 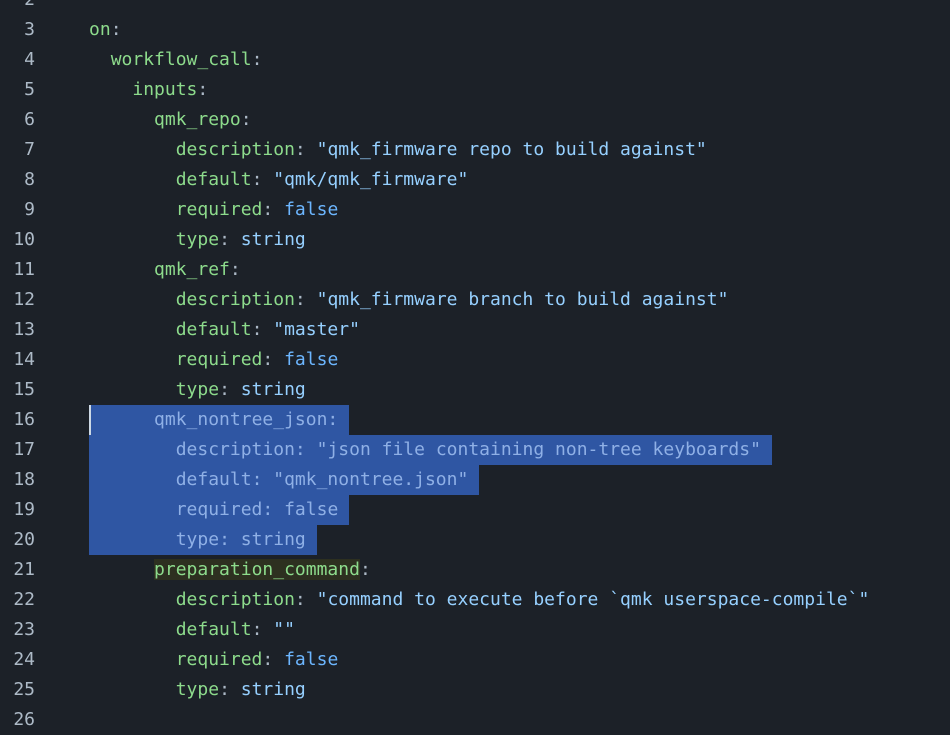 I want to click on line-number: 24, so click(x=24, y=659).